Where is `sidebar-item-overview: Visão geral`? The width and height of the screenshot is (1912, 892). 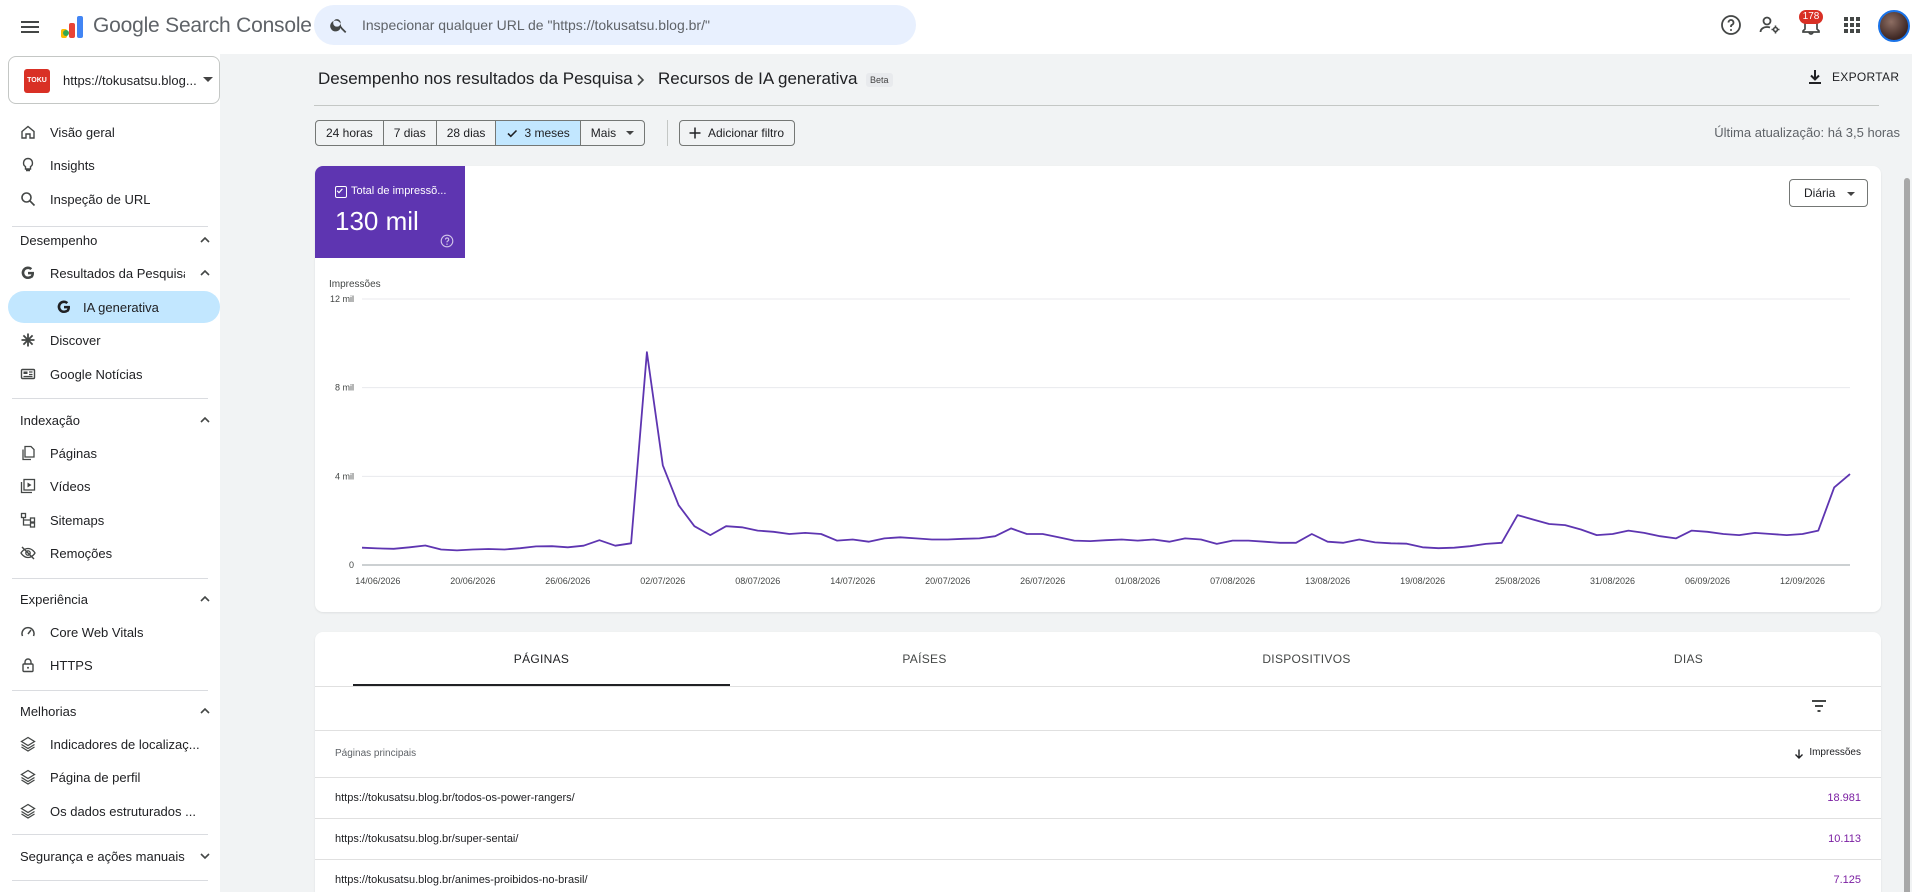 sidebar-item-overview: Visão geral is located at coordinates (114, 132).